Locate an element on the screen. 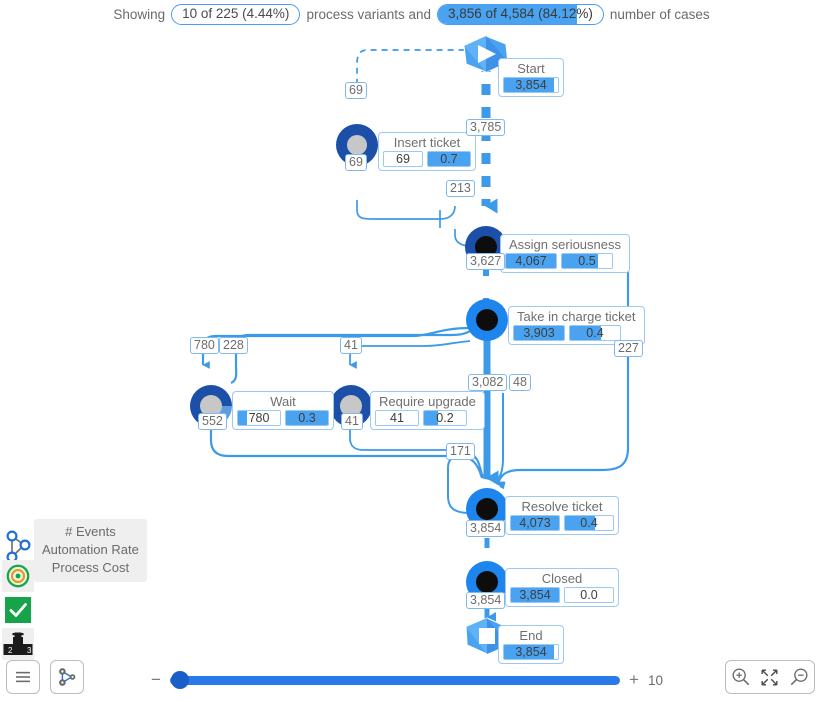 This screenshot has height=702, width=823. card-take-in-charge-metric-0-value: 3,903 is located at coordinates (539, 333).